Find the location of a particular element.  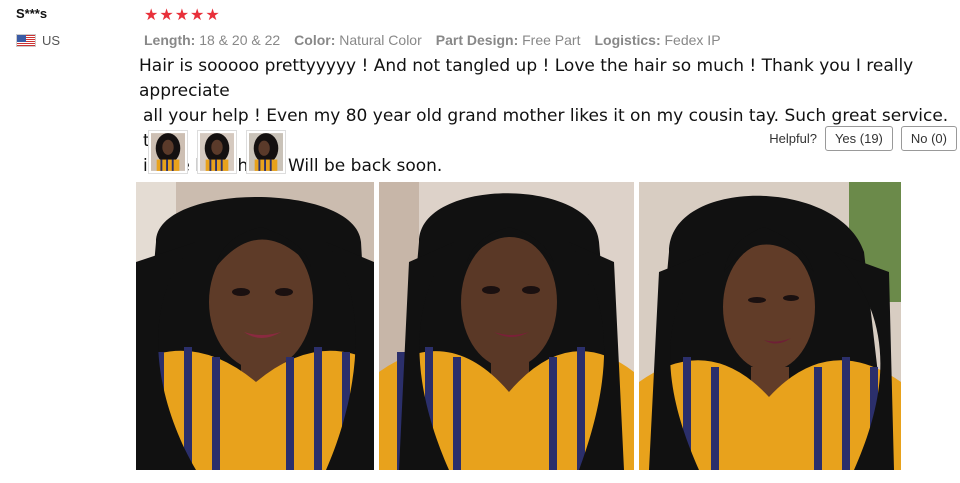

attribute-length: Length: 18 & 20 & 22 is located at coordinates (212, 40).